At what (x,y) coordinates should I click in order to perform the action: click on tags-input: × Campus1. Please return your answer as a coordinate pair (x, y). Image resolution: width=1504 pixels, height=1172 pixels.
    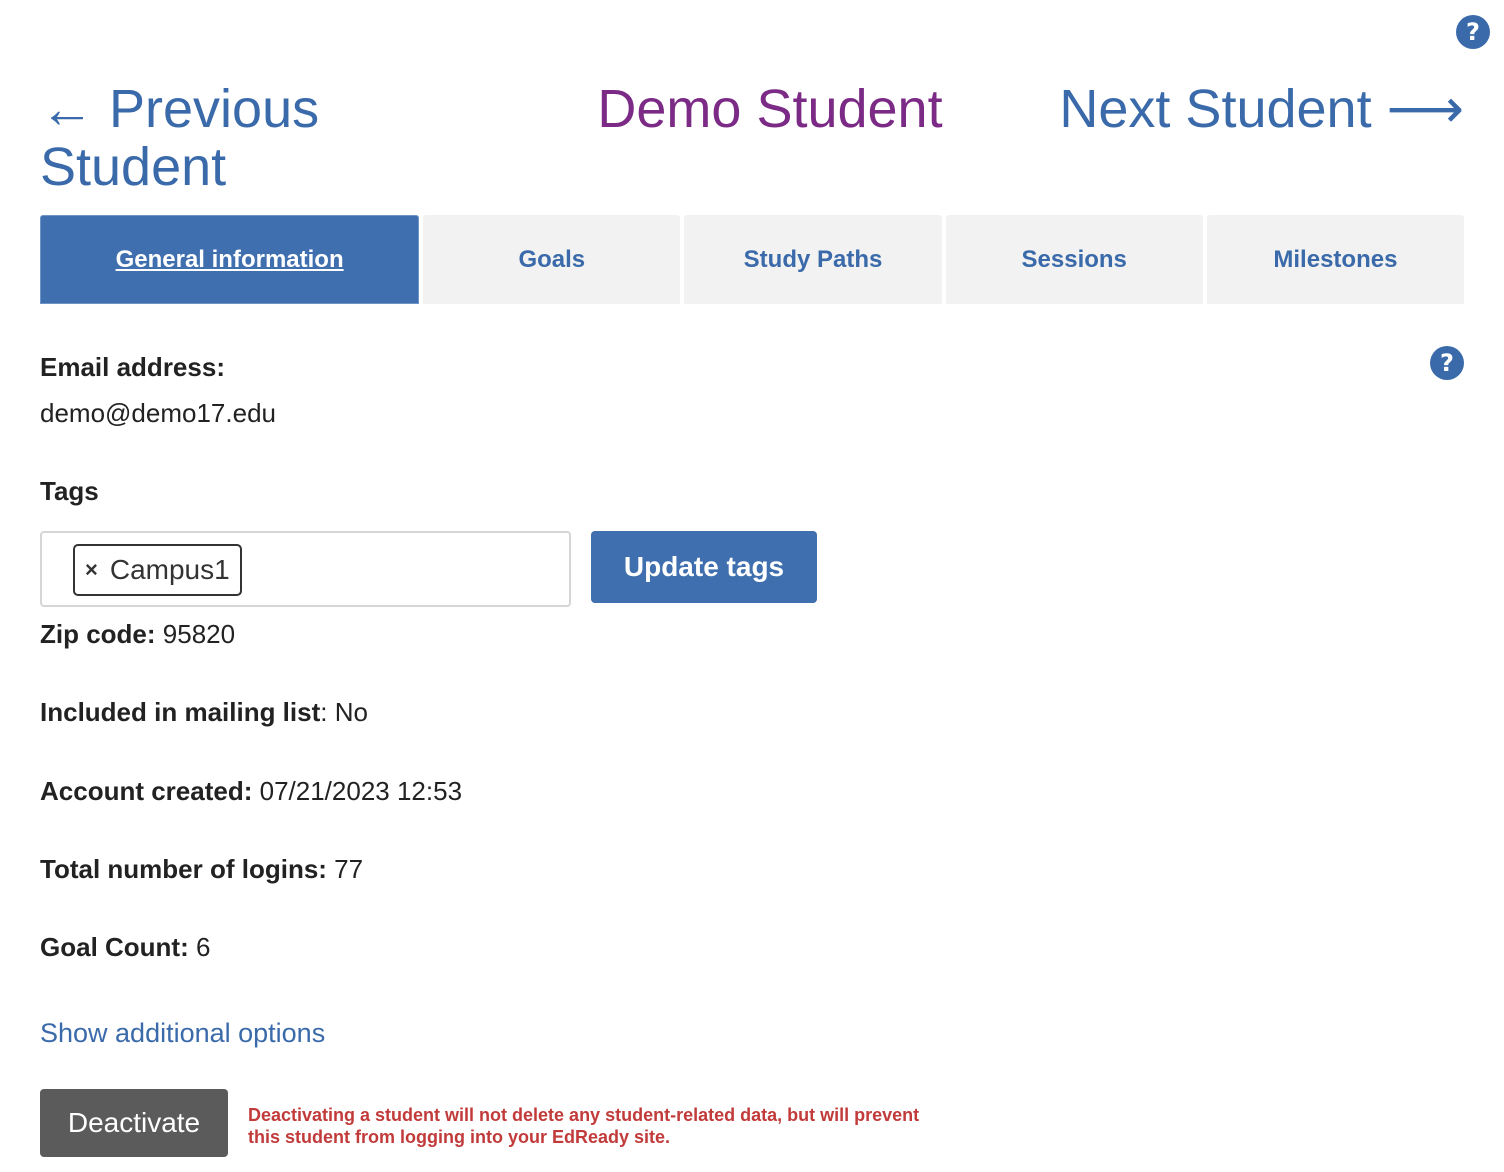
    Looking at the image, I should click on (305, 569).